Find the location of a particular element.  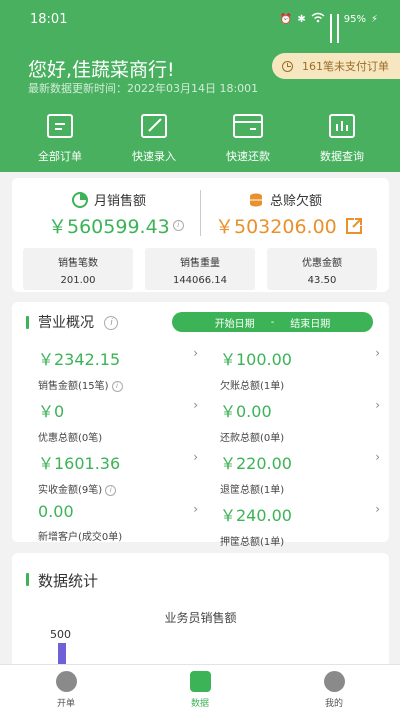

op-received-amount: ￥1601.36 实收金额(9笔) i › is located at coordinates (118, 475).